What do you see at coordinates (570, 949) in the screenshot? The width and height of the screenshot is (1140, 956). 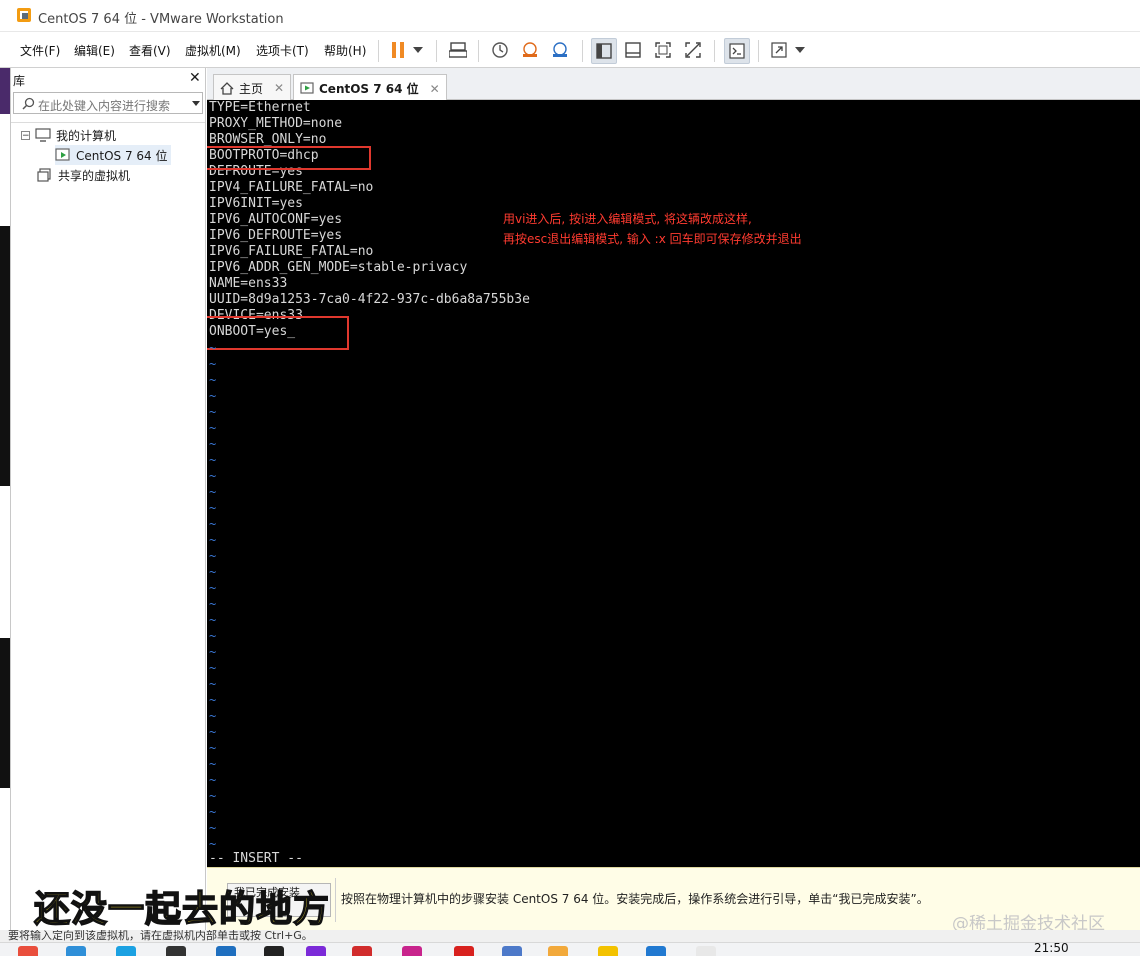 I see `taskbar: 21:50` at bounding box center [570, 949].